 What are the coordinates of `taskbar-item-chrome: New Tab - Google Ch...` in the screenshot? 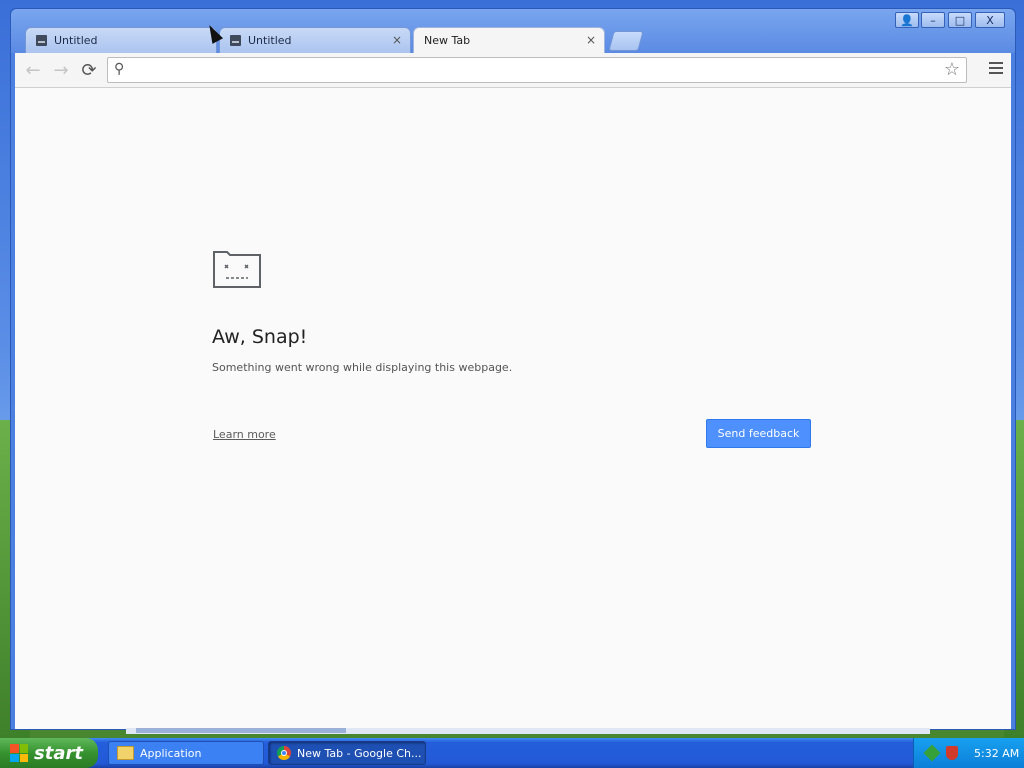 It's located at (347, 753).